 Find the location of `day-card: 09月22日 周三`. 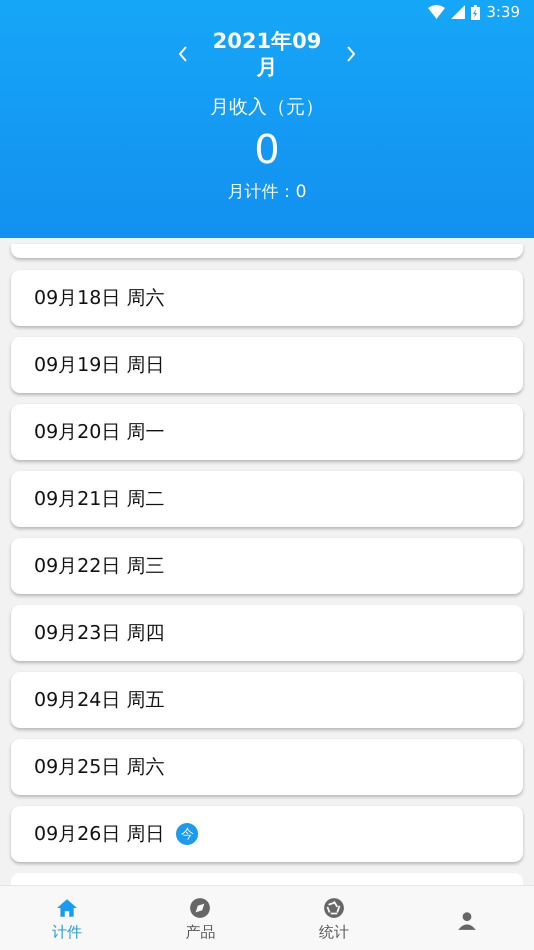

day-card: 09月22日 周三 is located at coordinates (267, 566).